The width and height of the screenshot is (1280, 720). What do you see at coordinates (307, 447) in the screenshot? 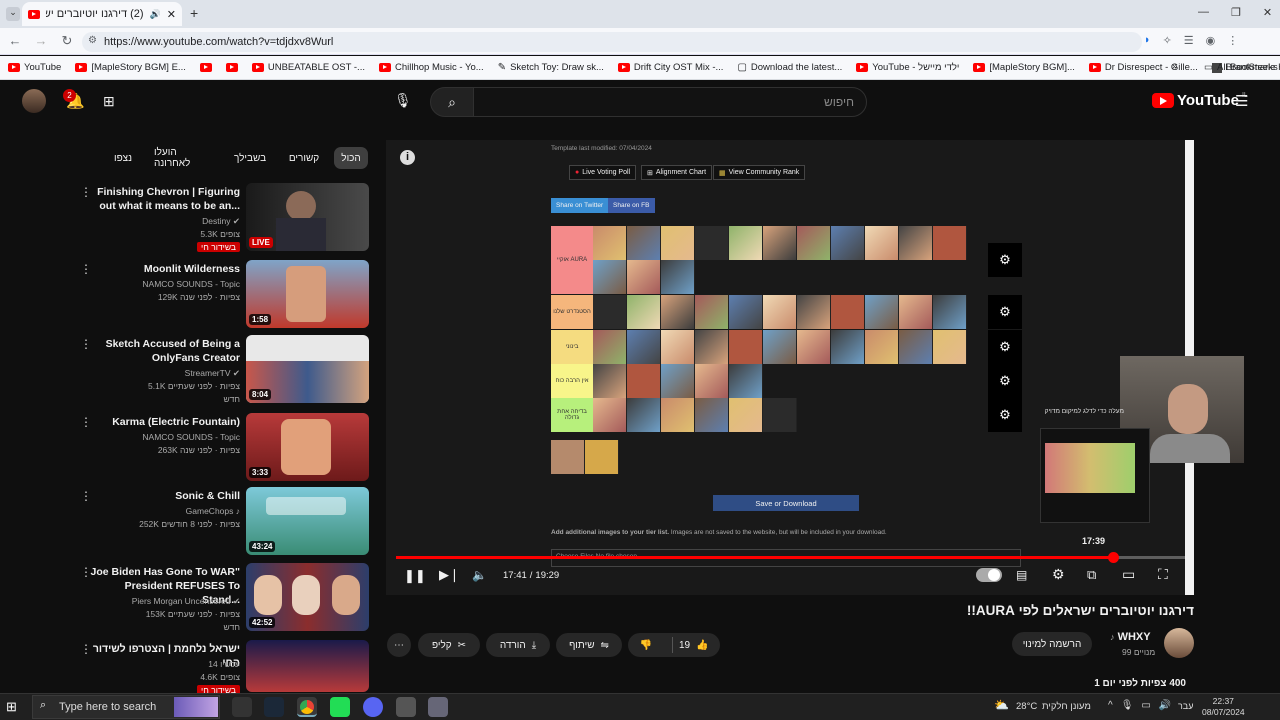
I see `video-thumbnail: 3:33` at bounding box center [307, 447].